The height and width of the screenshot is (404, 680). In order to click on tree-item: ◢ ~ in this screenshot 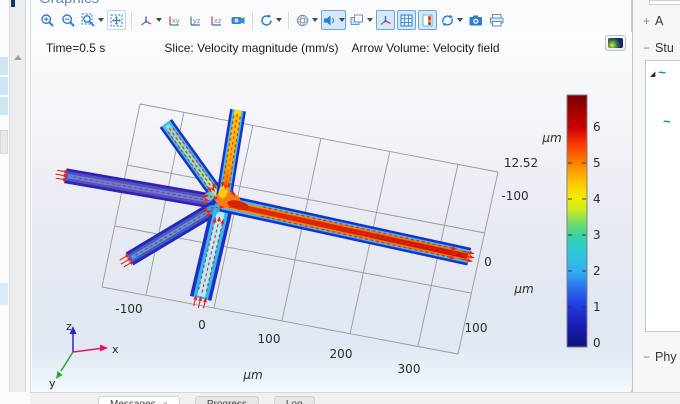, I will do `click(658, 72)`.